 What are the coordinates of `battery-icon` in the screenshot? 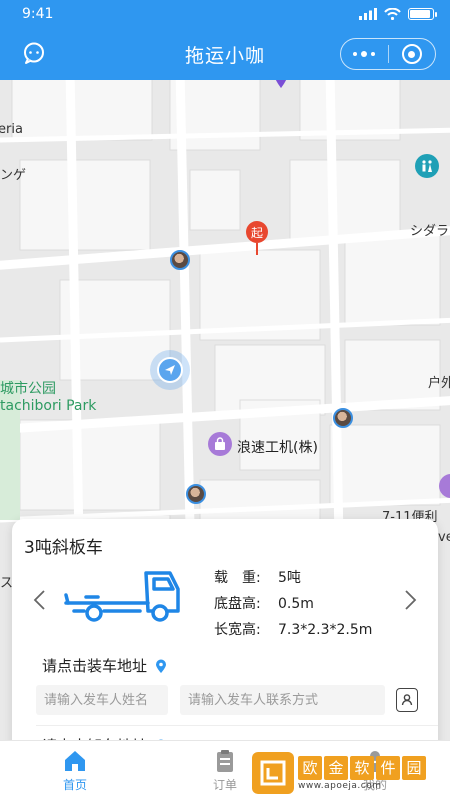 It's located at (422, 14).